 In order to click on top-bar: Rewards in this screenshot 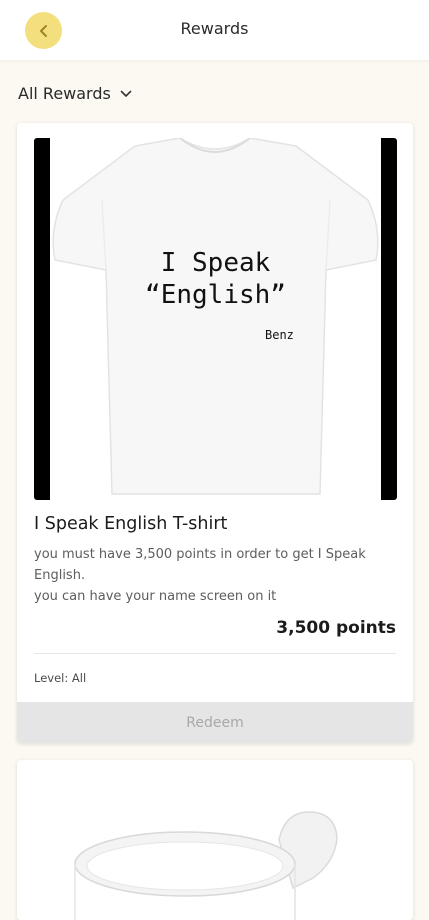, I will do `click(214, 30)`.